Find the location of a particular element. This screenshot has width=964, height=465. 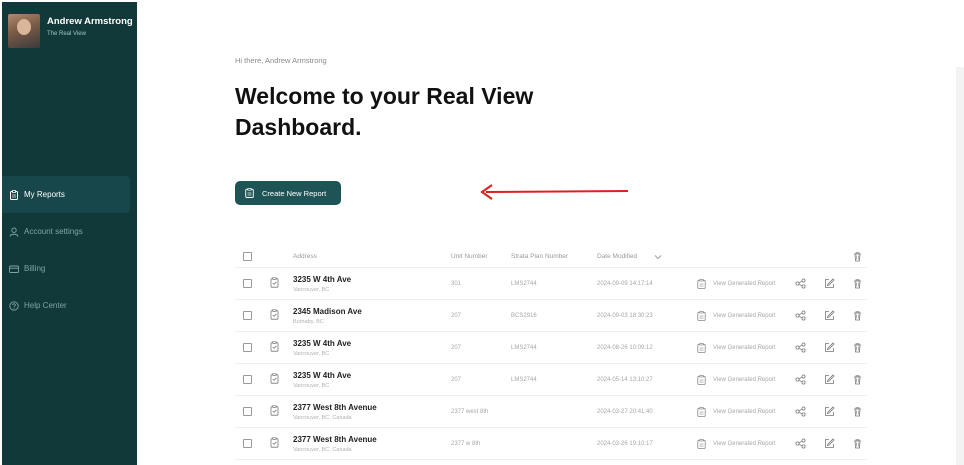

column-unit-number: Unit Number is located at coordinates (469, 256).